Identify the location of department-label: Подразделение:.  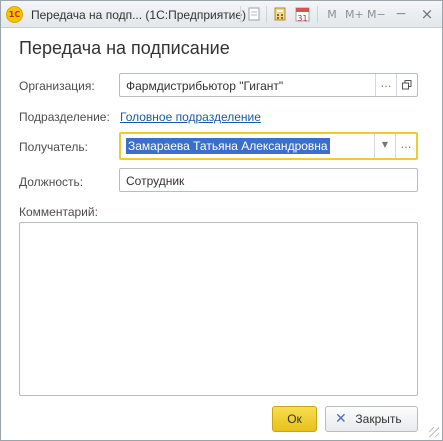
(64, 117).